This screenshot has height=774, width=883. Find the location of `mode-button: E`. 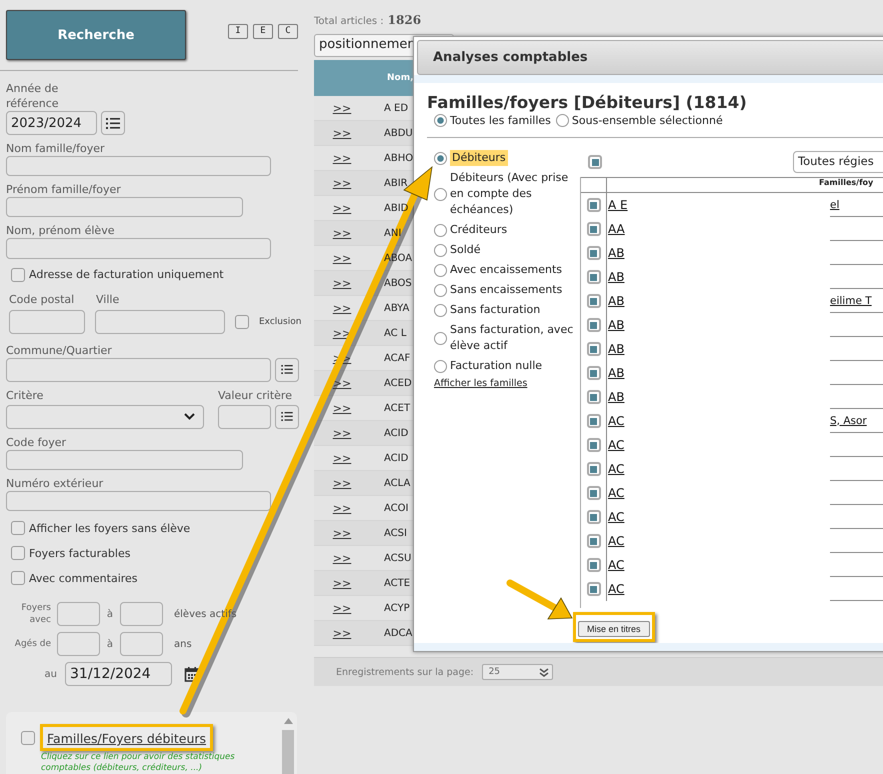

mode-button: E is located at coordinates (263, 31).